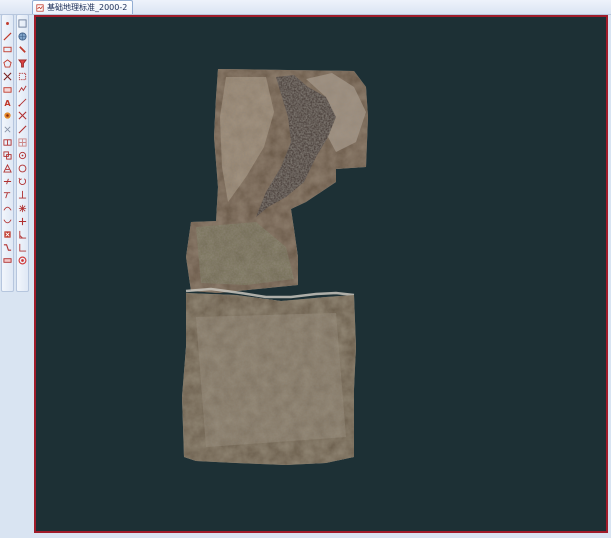  What do you see at coordinates (22, 63) in the screenshot?
I see `filter-icon` at bounding box center [22, 63].